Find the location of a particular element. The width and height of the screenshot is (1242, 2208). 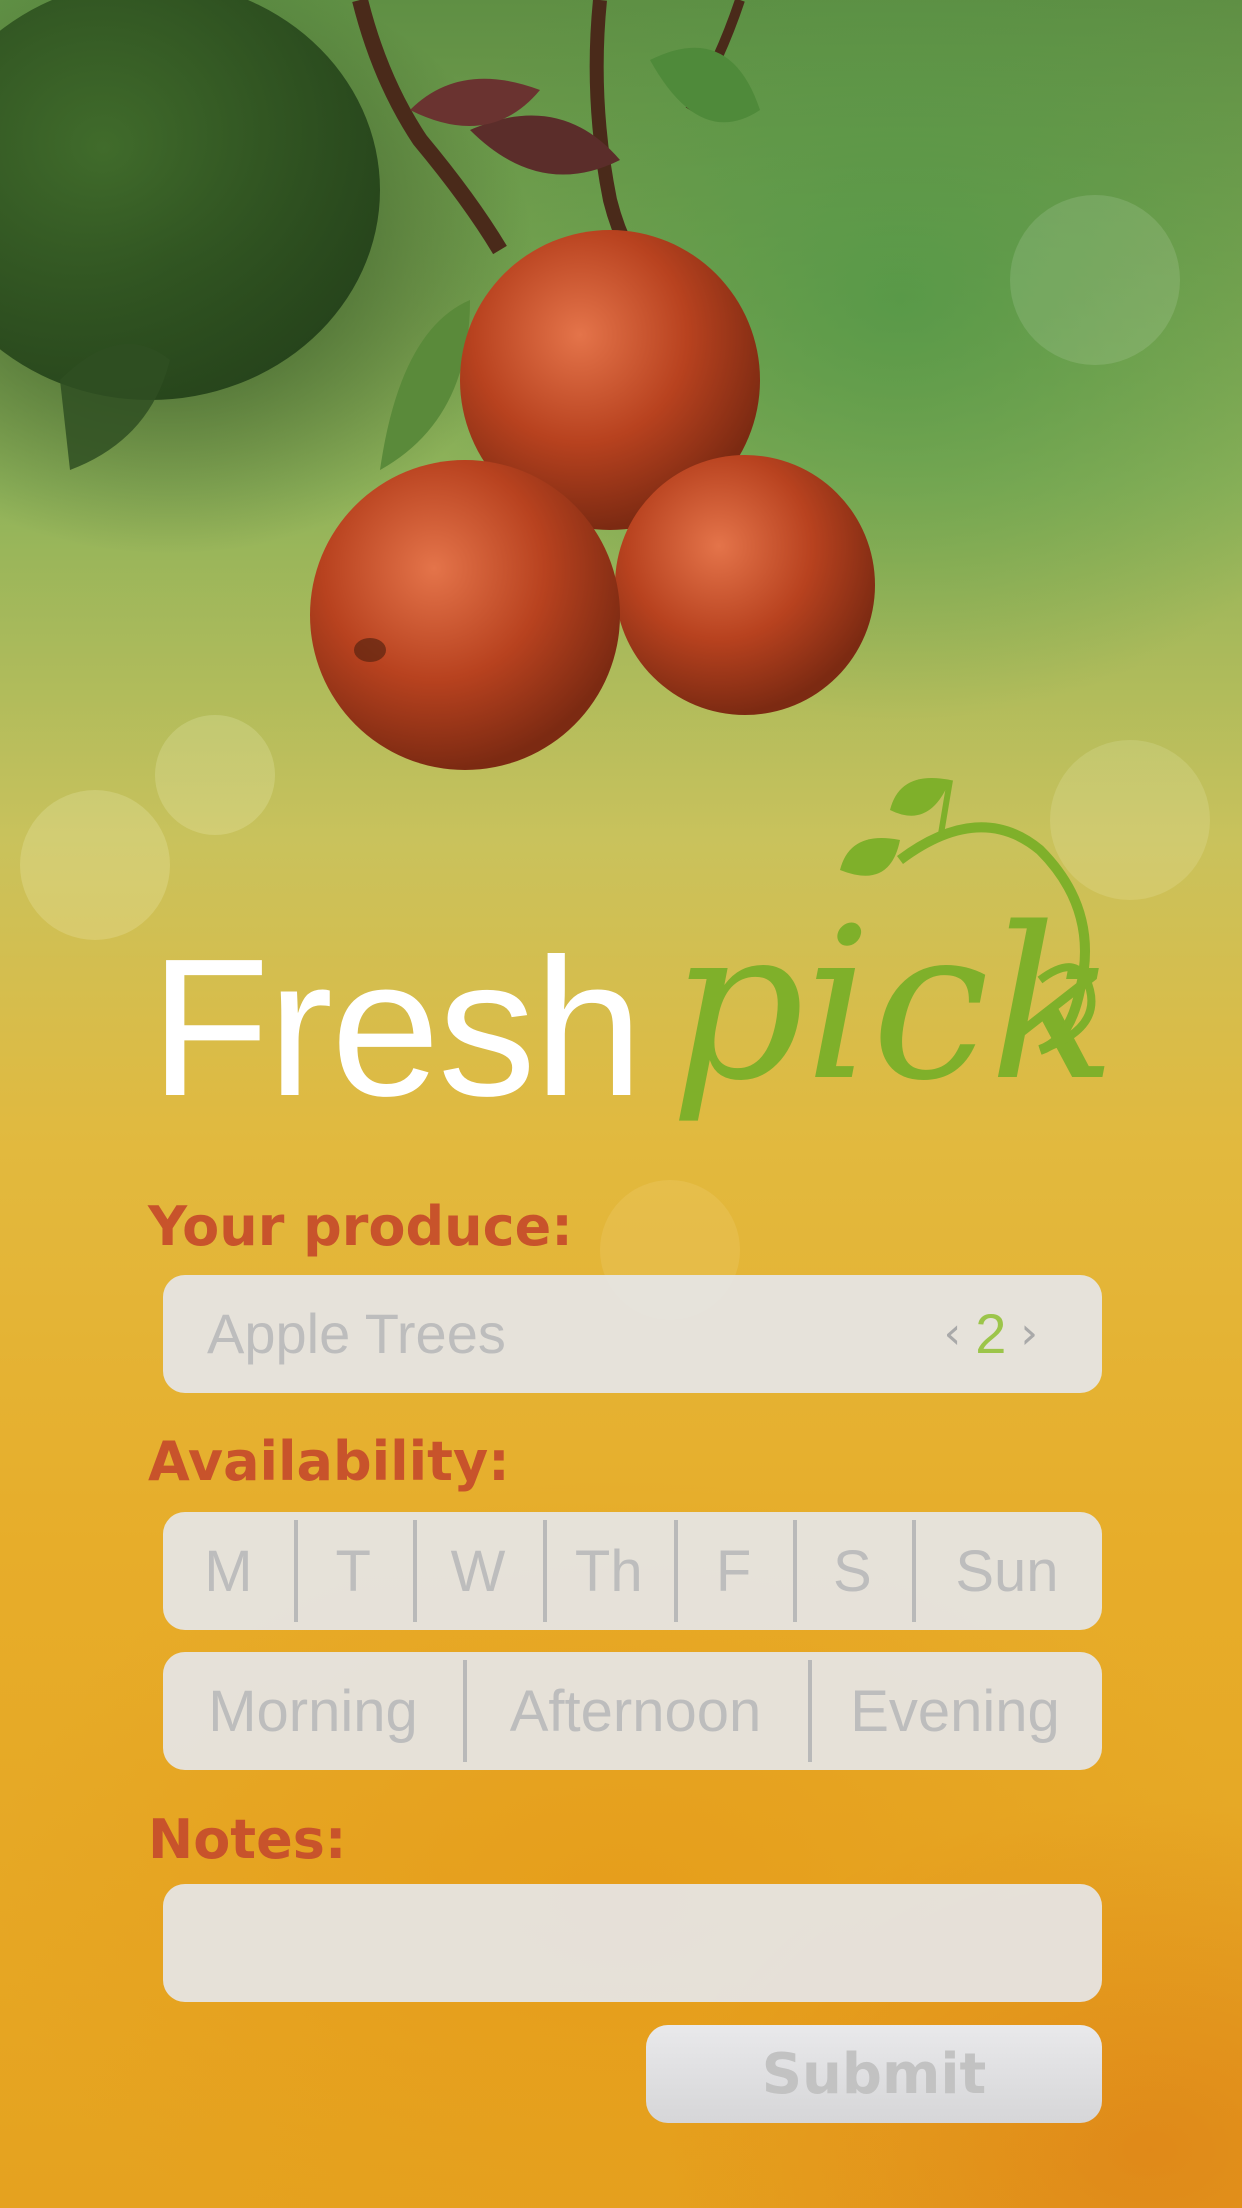

day-option-friday: F is located at coordinates (733, 1571).